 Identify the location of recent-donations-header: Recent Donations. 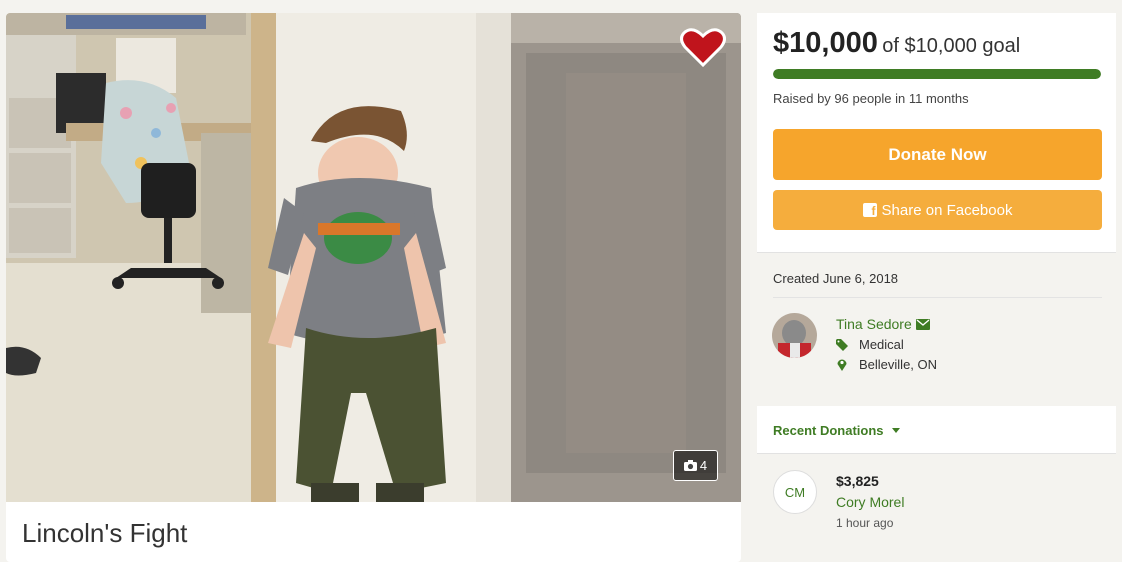
(936, 430).